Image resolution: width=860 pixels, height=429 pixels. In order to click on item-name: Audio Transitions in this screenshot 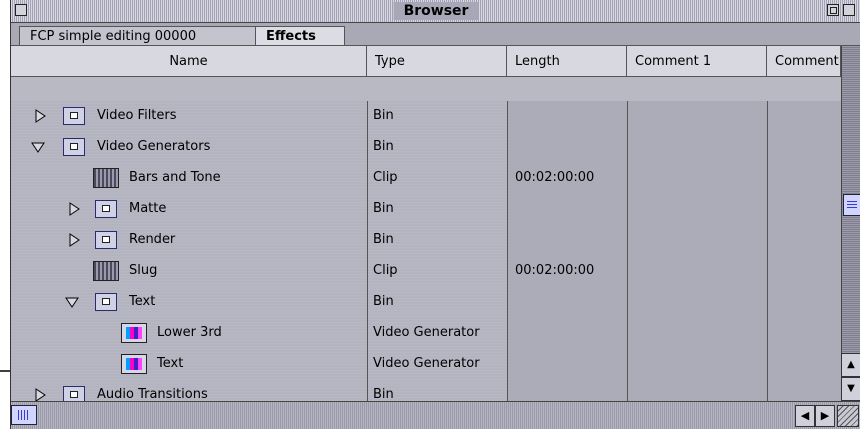, I will do `click(152, 394)`.